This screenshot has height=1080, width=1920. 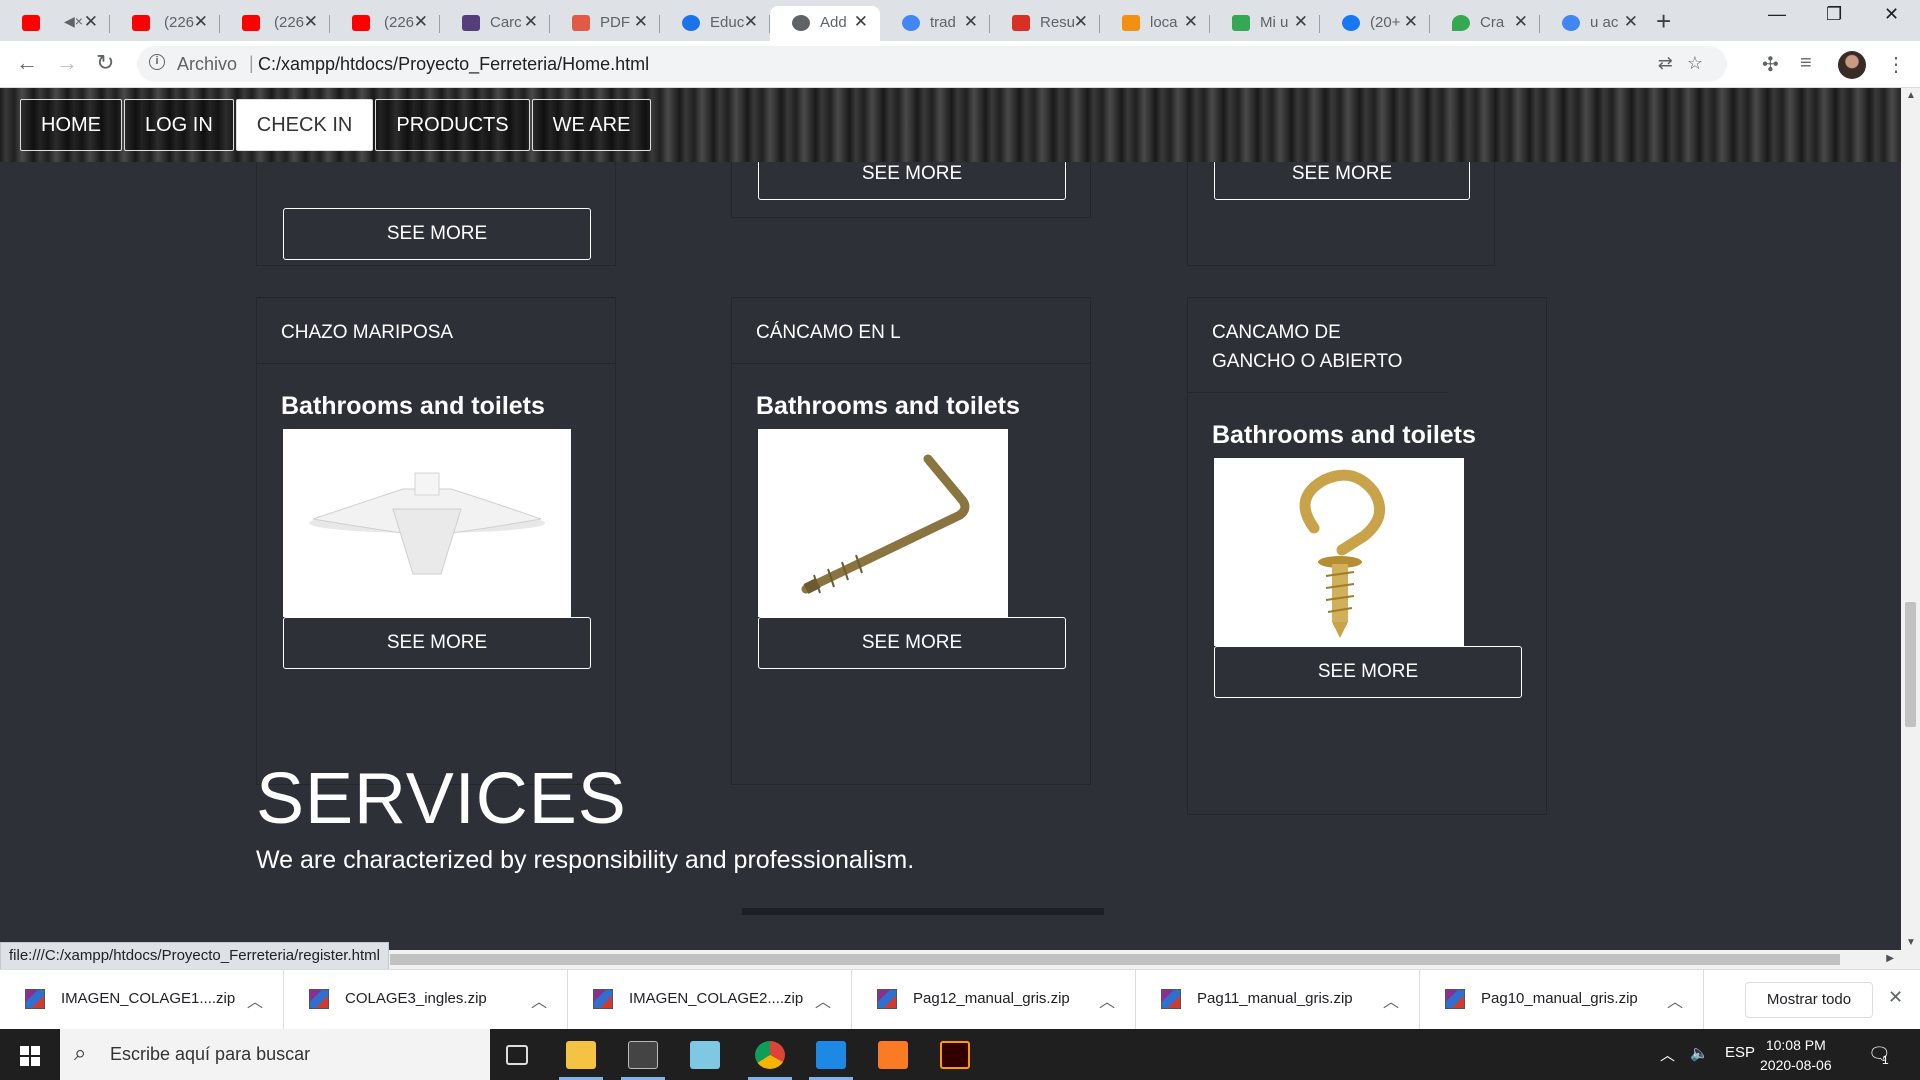 What do you see at coordinates (591, 125) in the screenshot?
I see `nav-we-are: WE ARE` at bounding box center [591, 125].